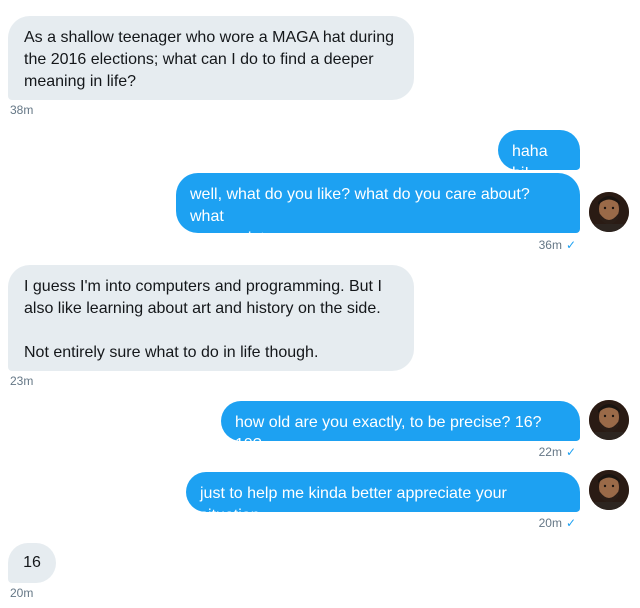  What do you see at coordinates (550, 245) in the screenshot?
I see `timestamp-text: 36m` at bounding box center [550, 245].